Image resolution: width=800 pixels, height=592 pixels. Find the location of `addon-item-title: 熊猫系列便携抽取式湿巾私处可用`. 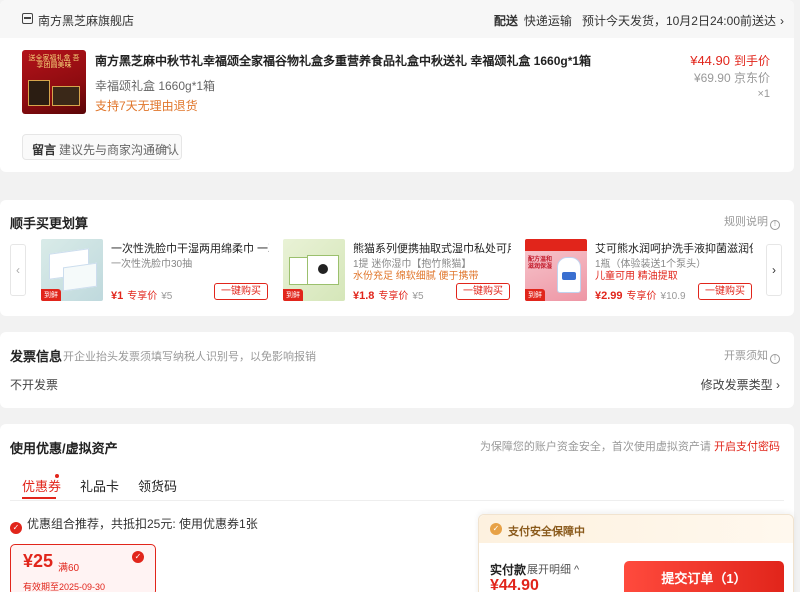

addon-item-title: 熊猫系列便携抽取式湿巾私处可用 is located at coordinates (432, 248).